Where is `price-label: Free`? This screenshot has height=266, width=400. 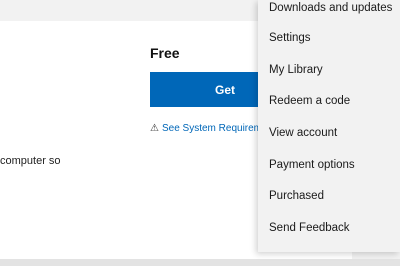 price-label: Free is located at coordinates (165, 53).